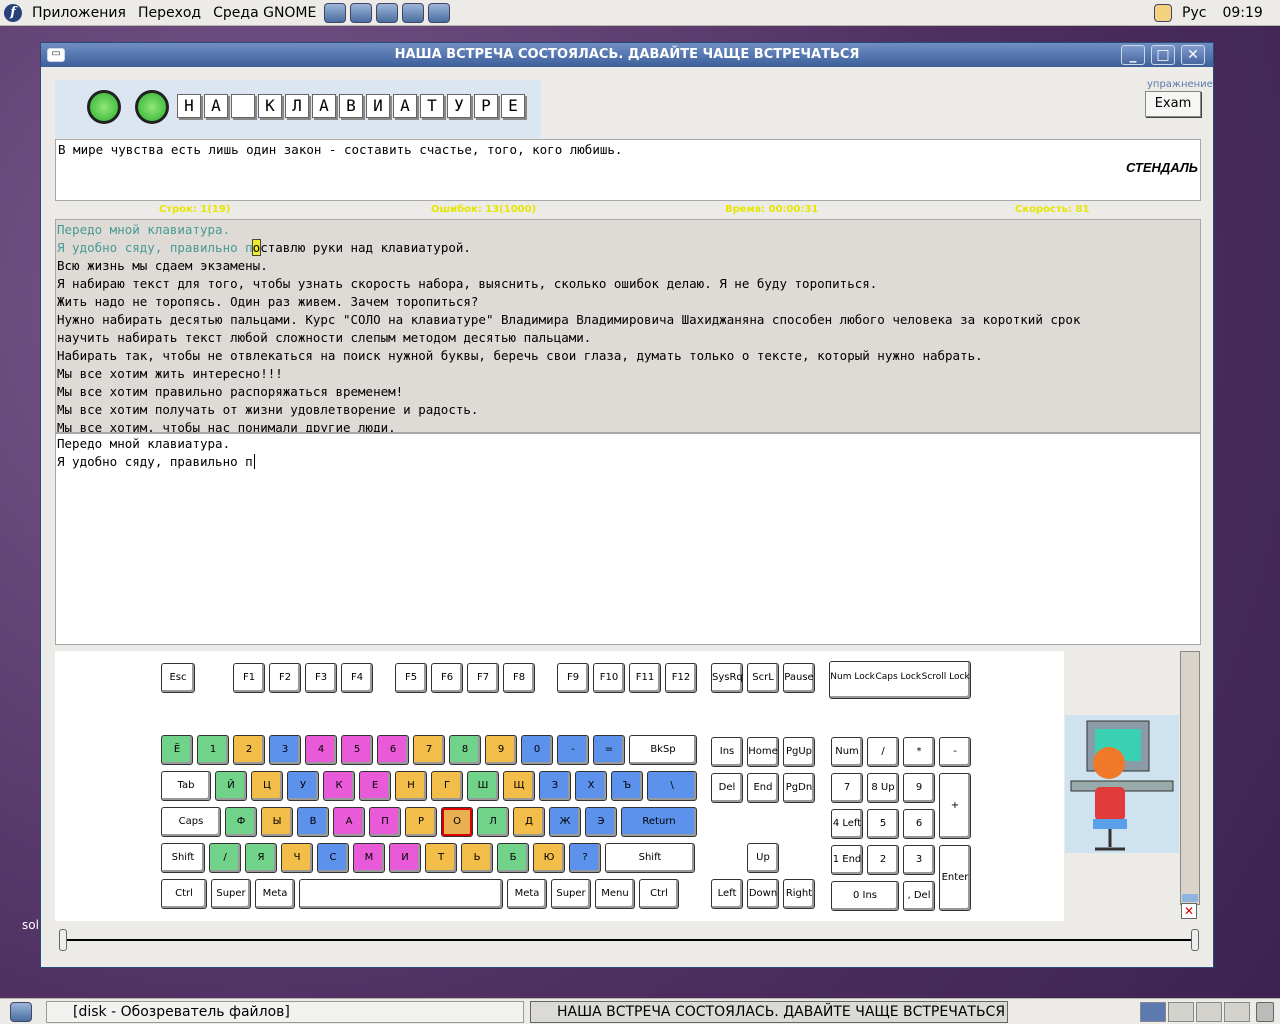 This screenshot has height=1024, width=1280. I want to click on key-f1: F1, so click(249, 678).